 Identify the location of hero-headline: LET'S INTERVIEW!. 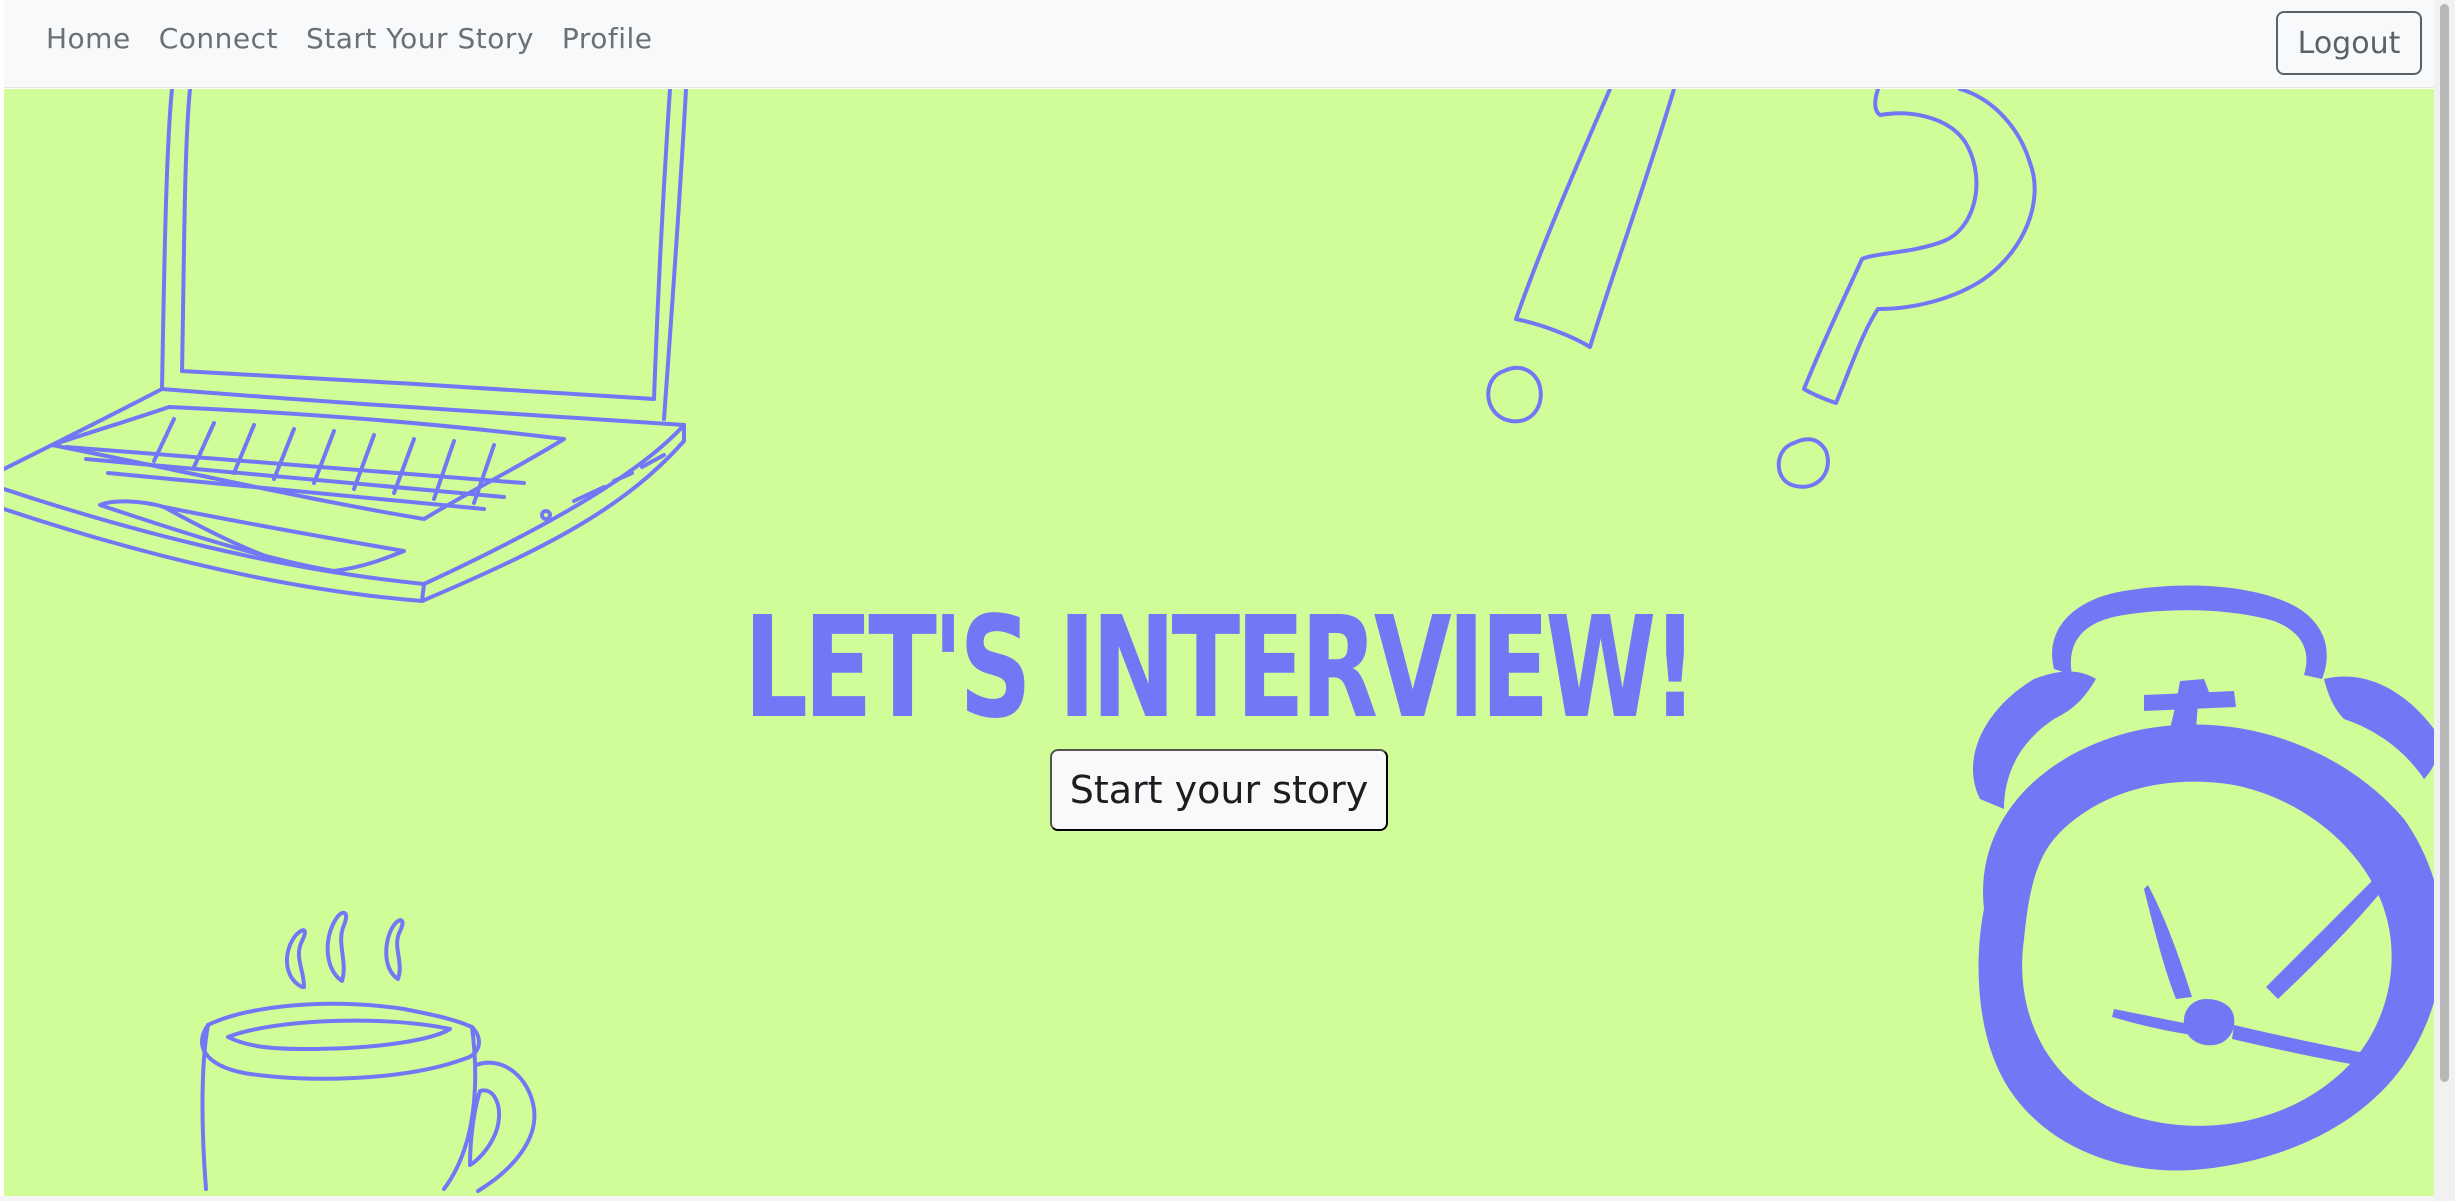
(1220, 668).